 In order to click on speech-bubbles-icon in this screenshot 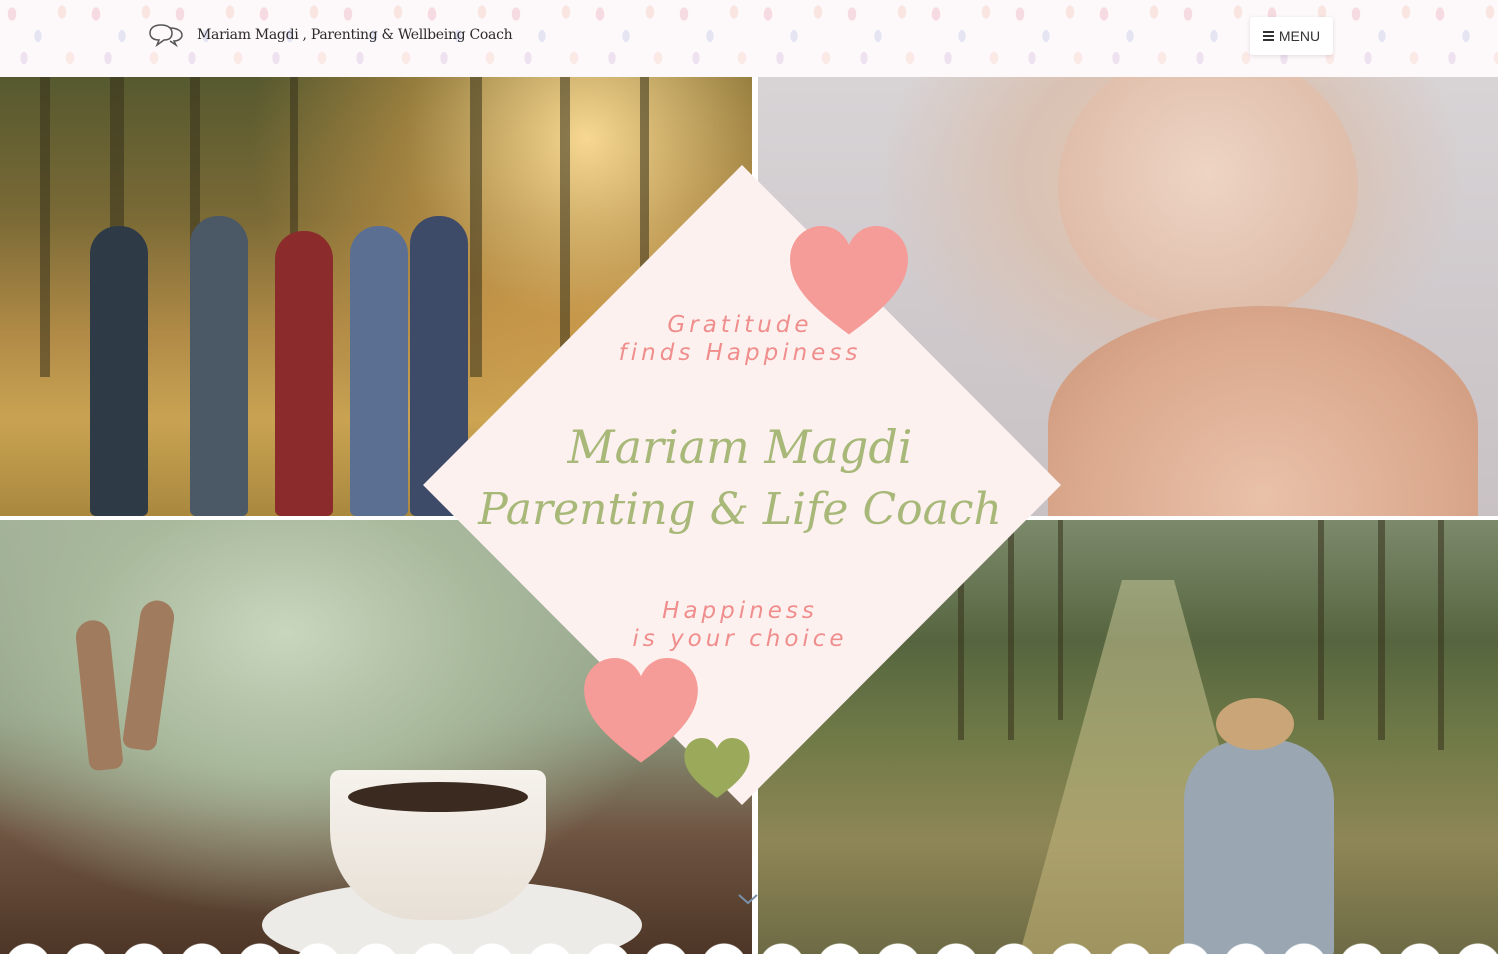, I will do `click(166, 35)`.